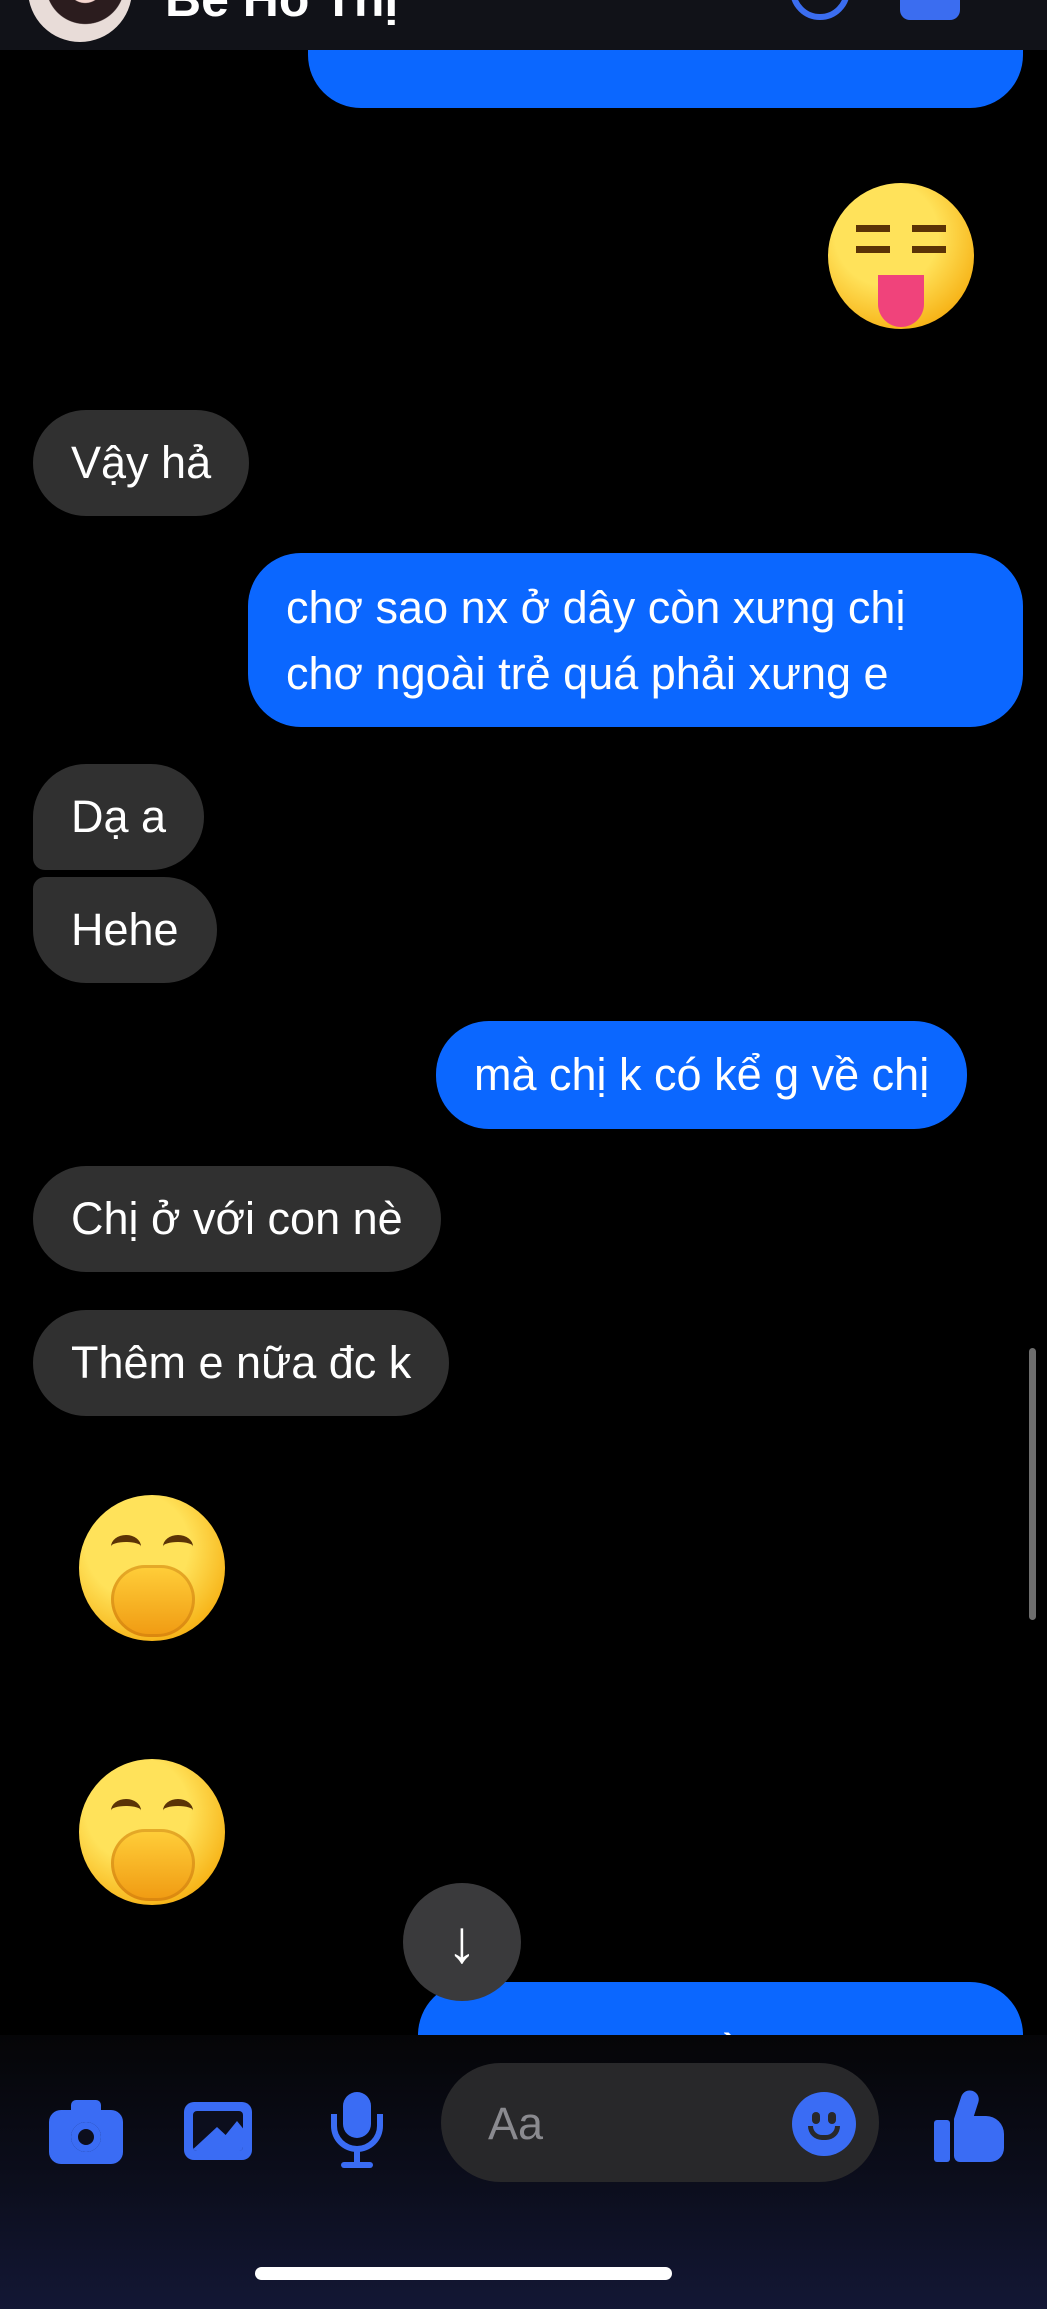  I want to click on photo-icon, so click(223, 2131).